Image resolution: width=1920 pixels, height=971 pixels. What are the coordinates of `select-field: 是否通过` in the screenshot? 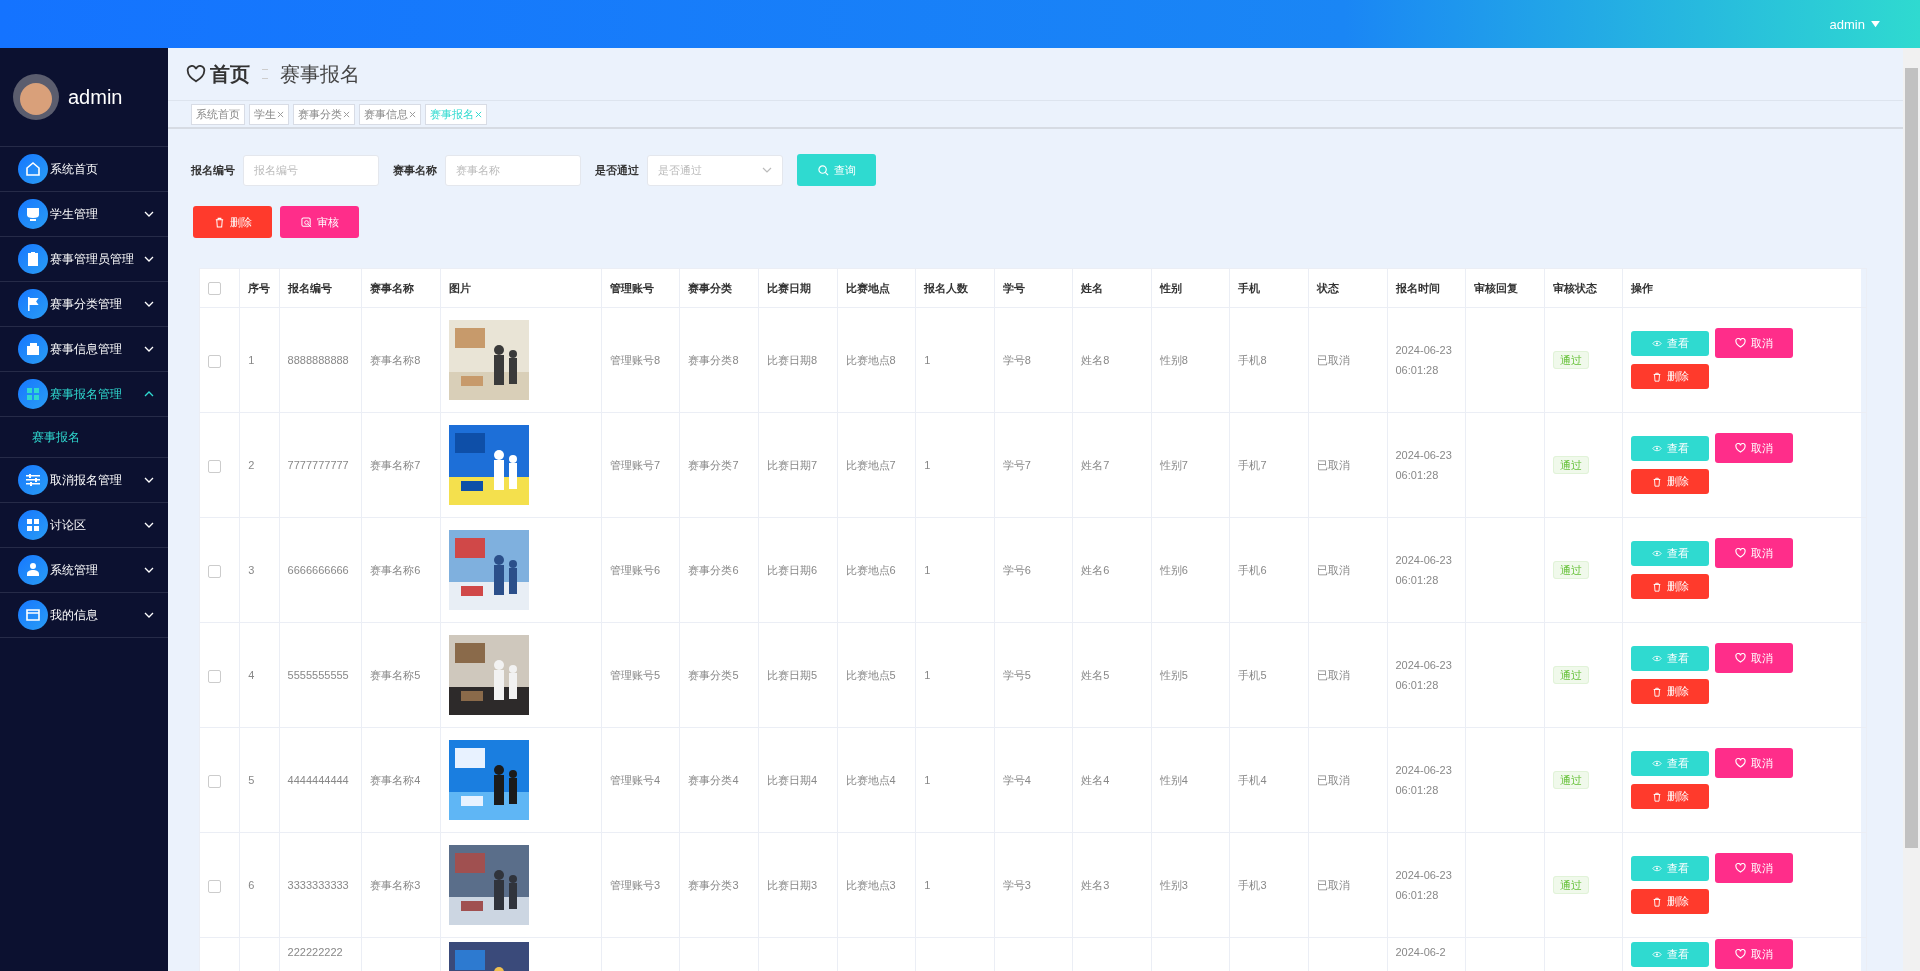 It's located at (715, 170).